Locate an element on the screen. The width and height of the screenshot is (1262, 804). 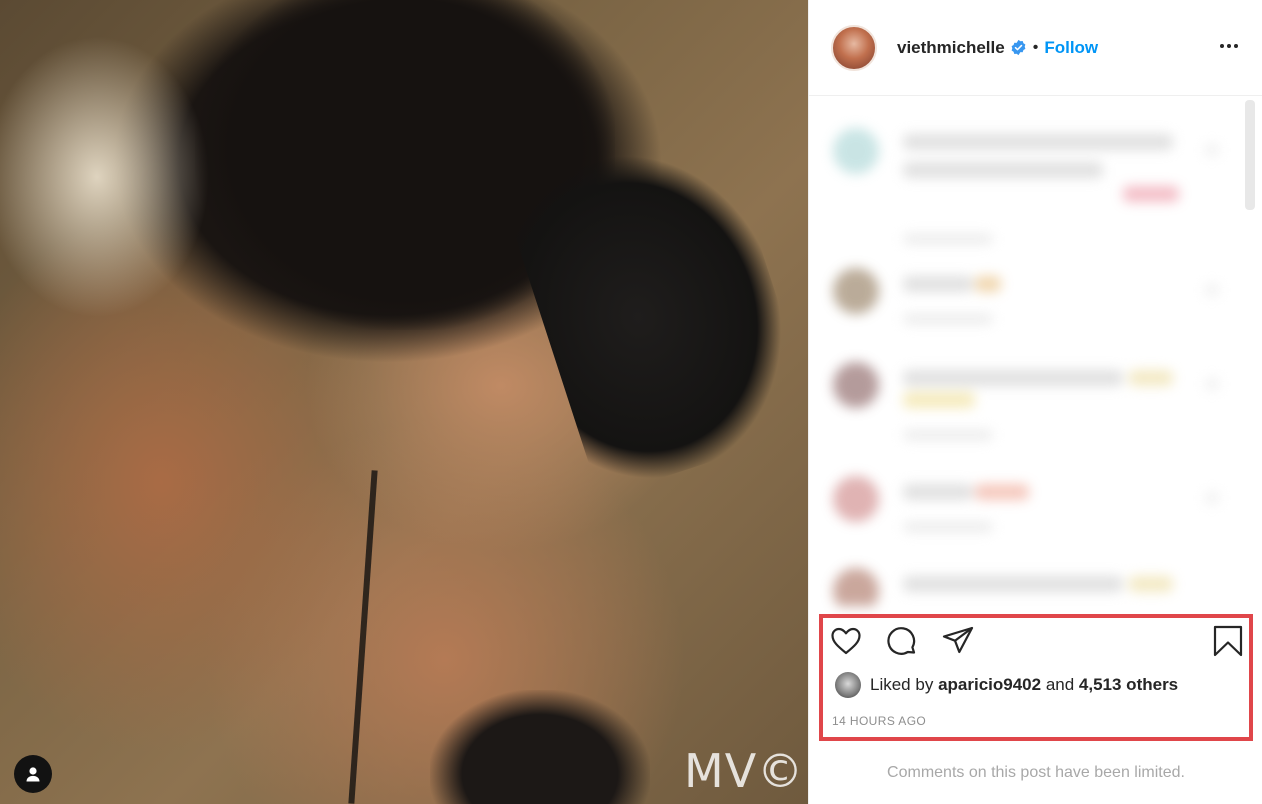
likes-and: and is located at coordinates (1060, 684).